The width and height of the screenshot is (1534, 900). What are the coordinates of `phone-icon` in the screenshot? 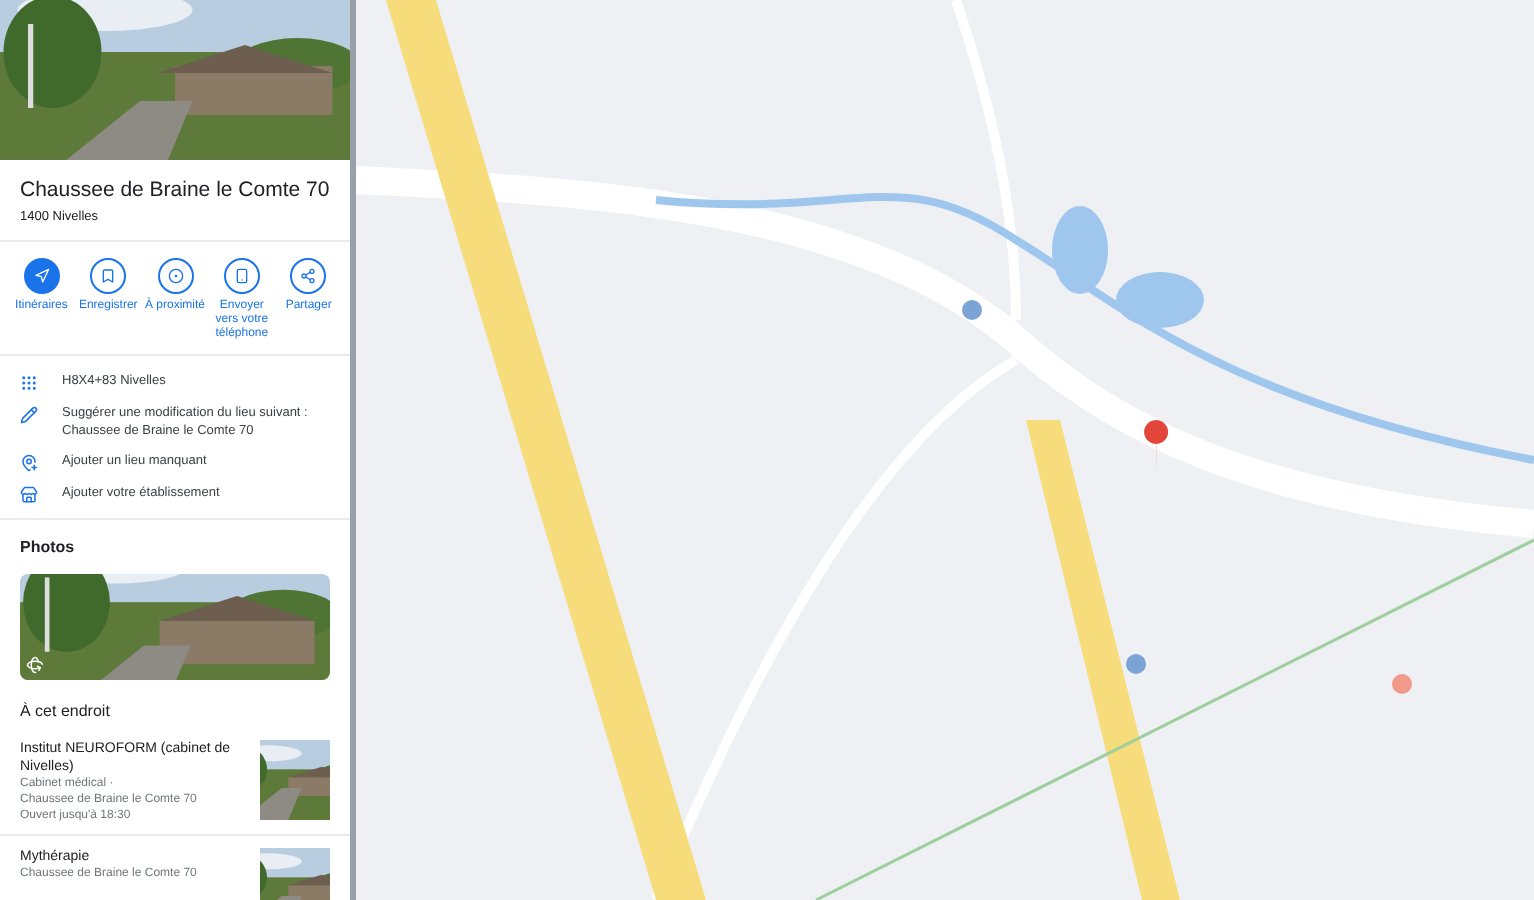 It's located at (241, 275).